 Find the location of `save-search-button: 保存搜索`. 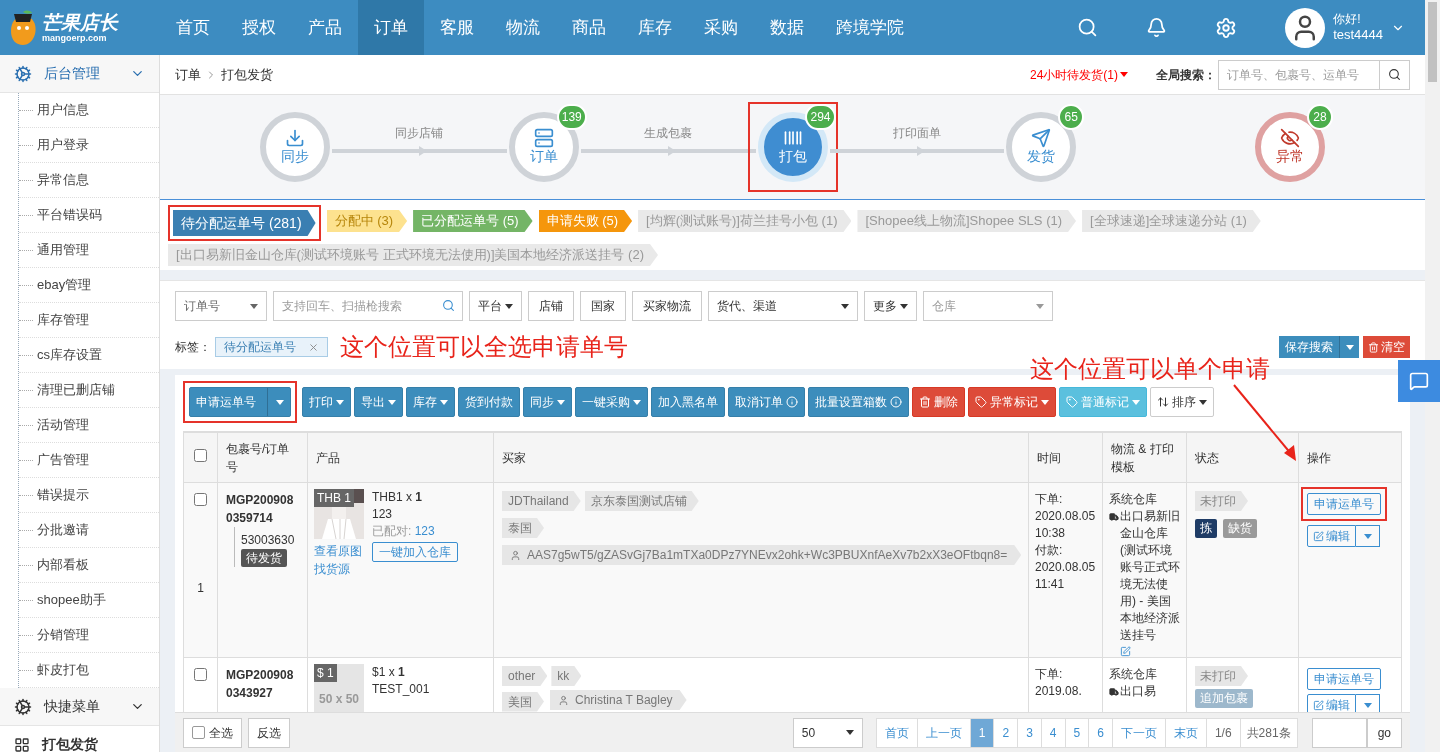

save-search-button: 保存搜索 is located at coordinates (1319, 347).